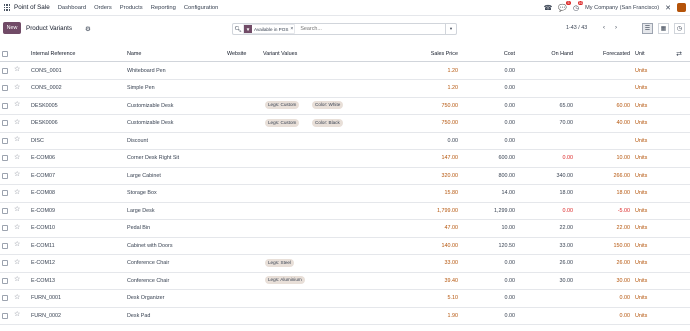 This screenshot has width=690, height=331. I want to click on col-name: Name, so click(134, 54).